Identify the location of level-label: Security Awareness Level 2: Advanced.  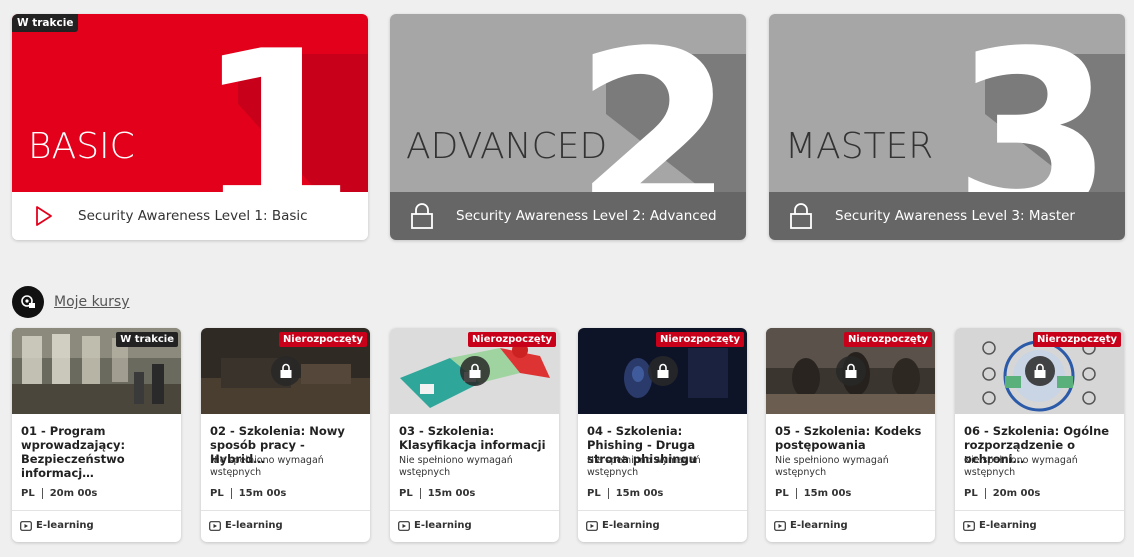
(586, 216).